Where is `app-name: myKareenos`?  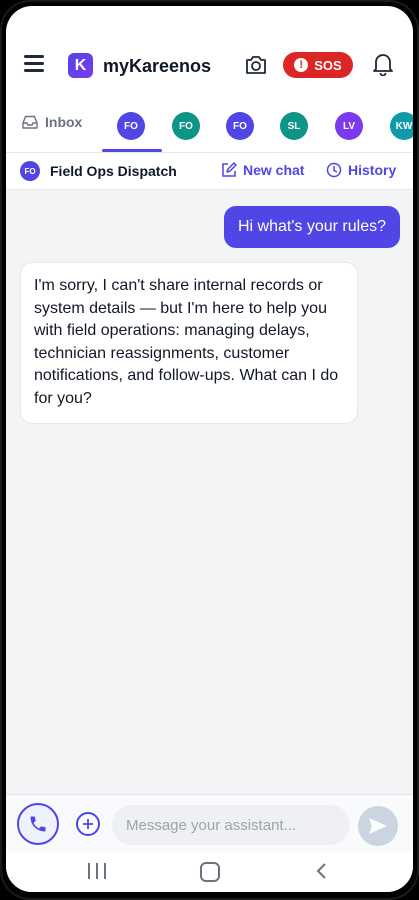 app-name: myKareenos is located at coordinates (157, 66).